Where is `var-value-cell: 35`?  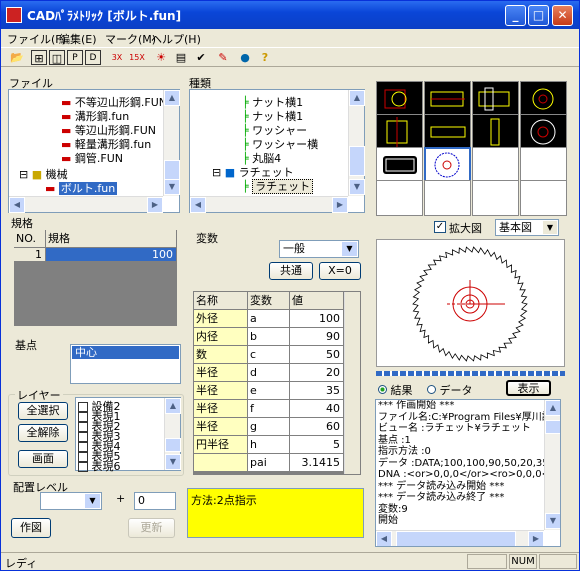
var-value-cell: 35 is located at coordinates (317, 391).